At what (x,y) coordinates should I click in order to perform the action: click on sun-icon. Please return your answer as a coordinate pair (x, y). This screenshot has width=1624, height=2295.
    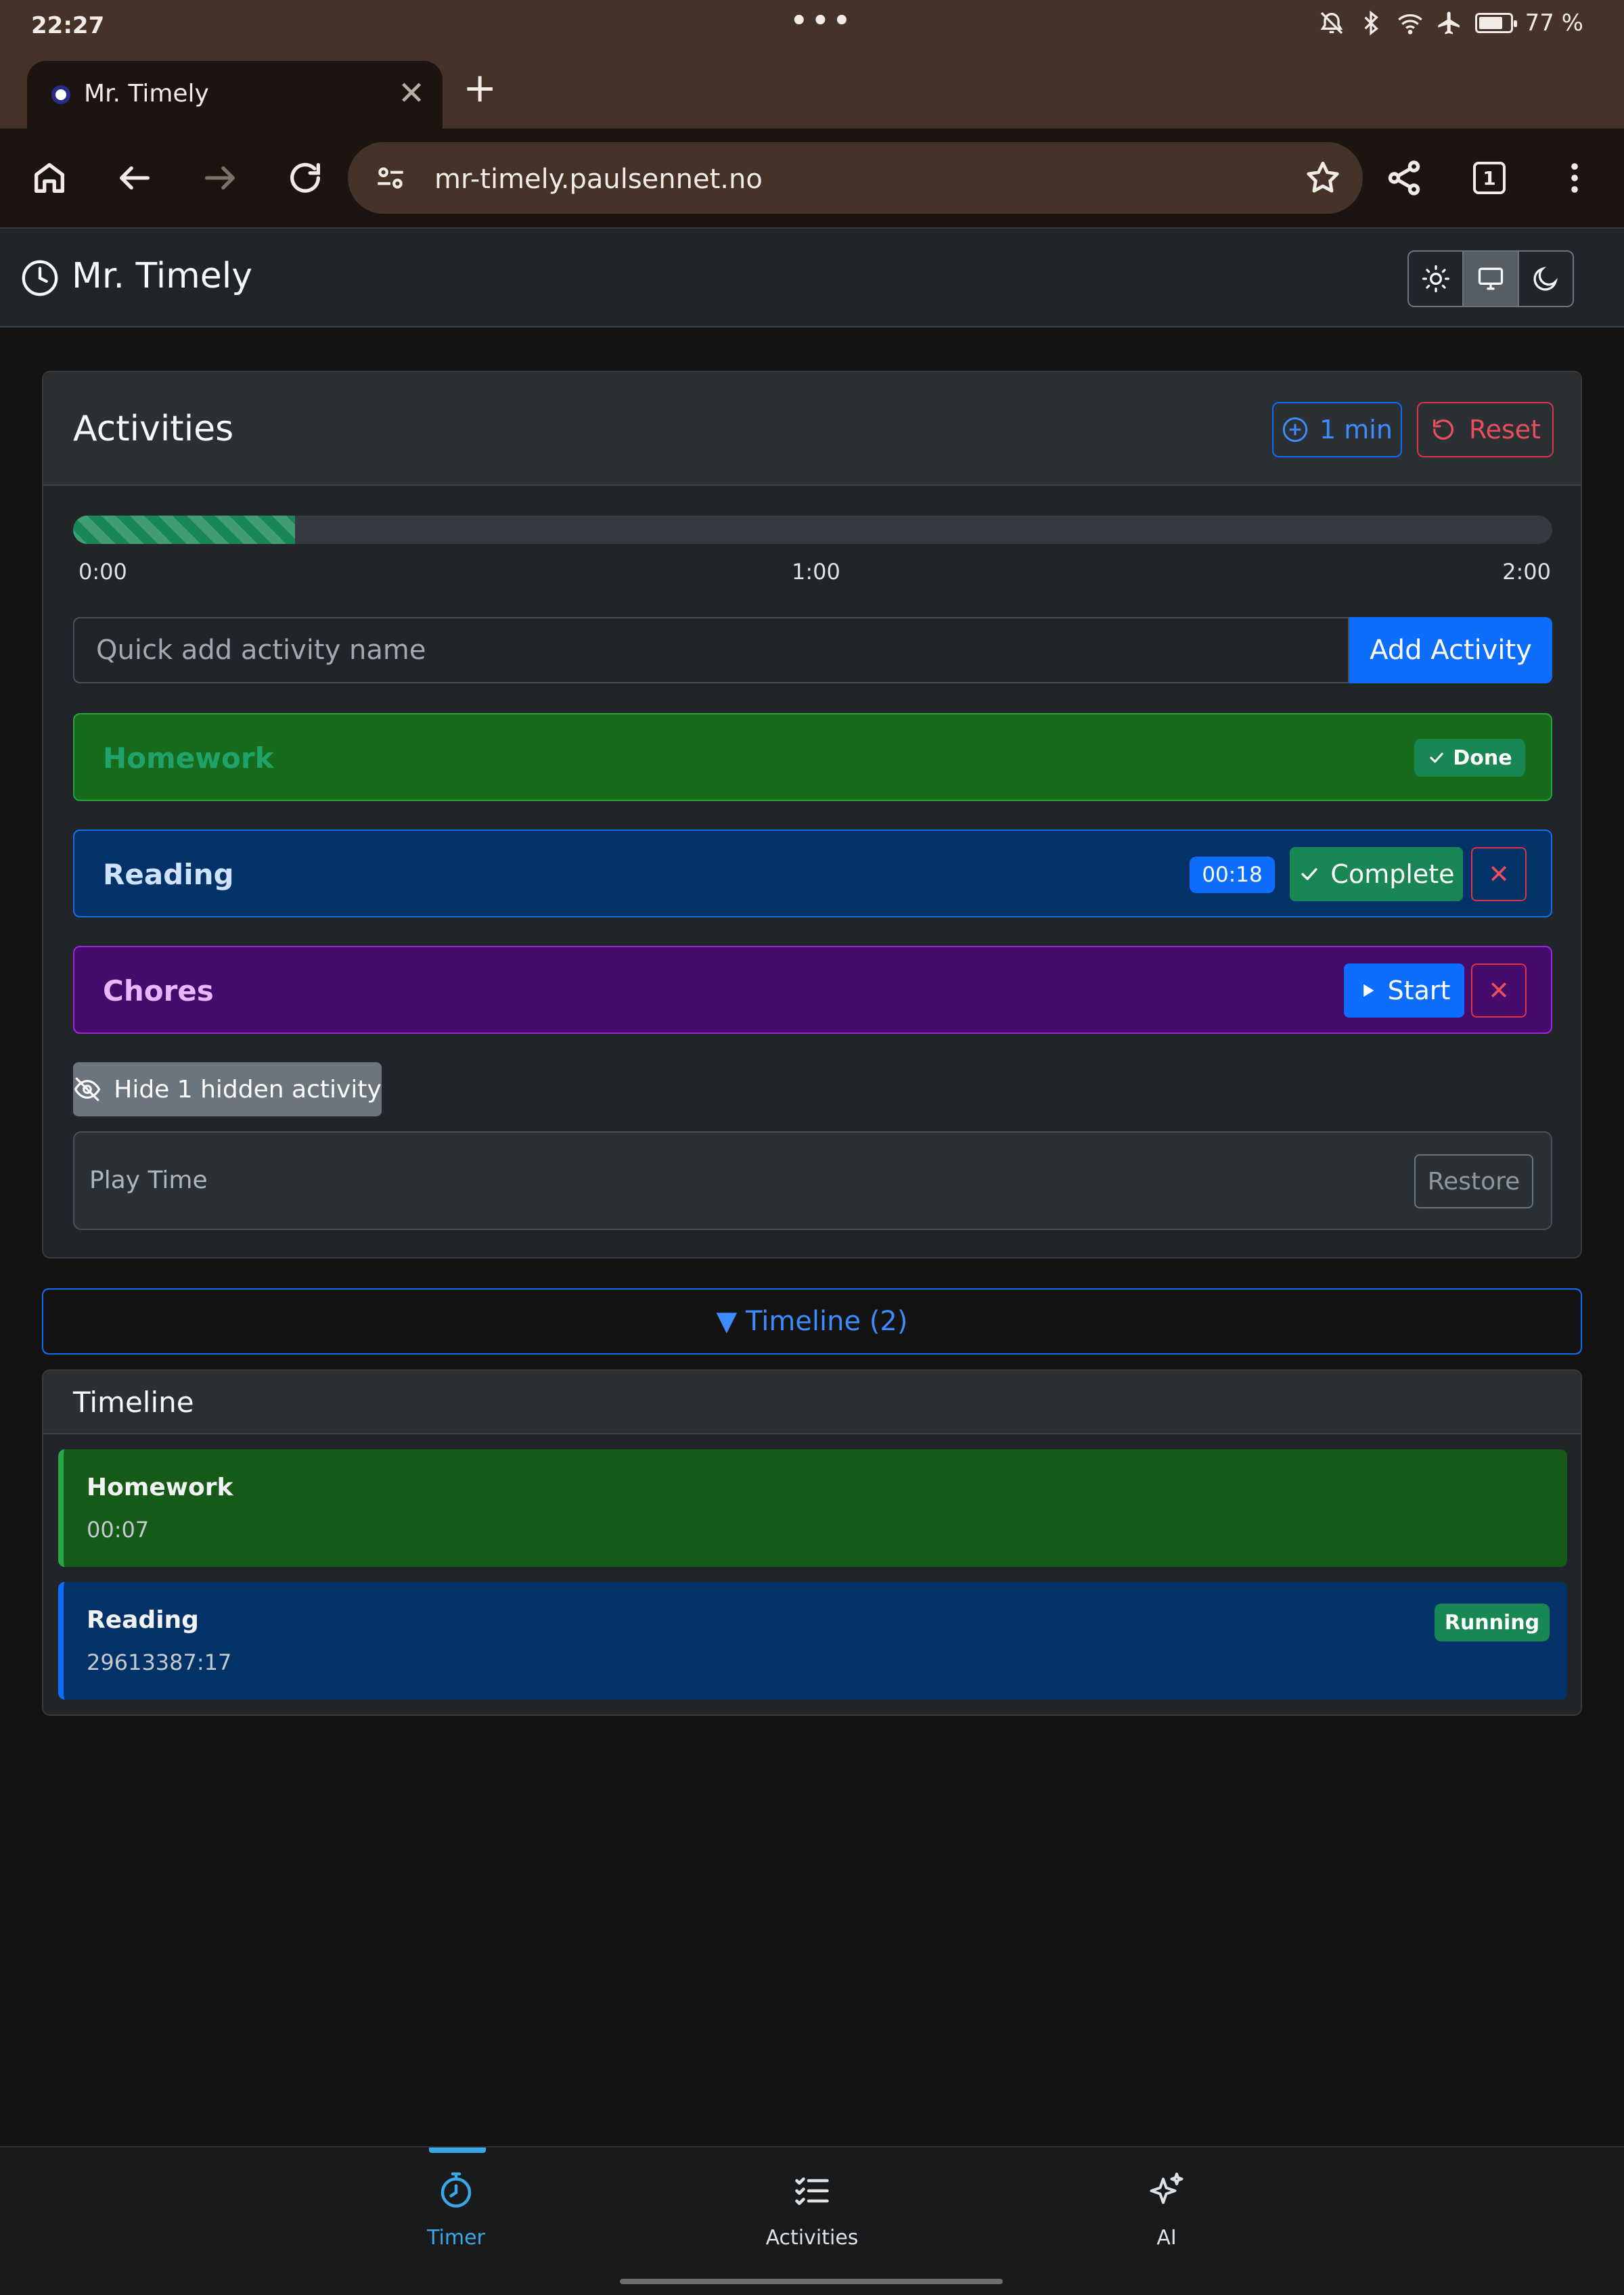
    Looking at the image, I should click on (1435, 278).